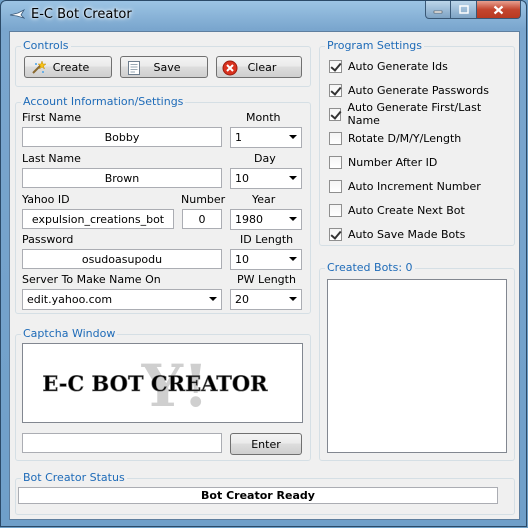  I want to click on settings-option: Rotate D/M/Y/Length, so click(395, 138).